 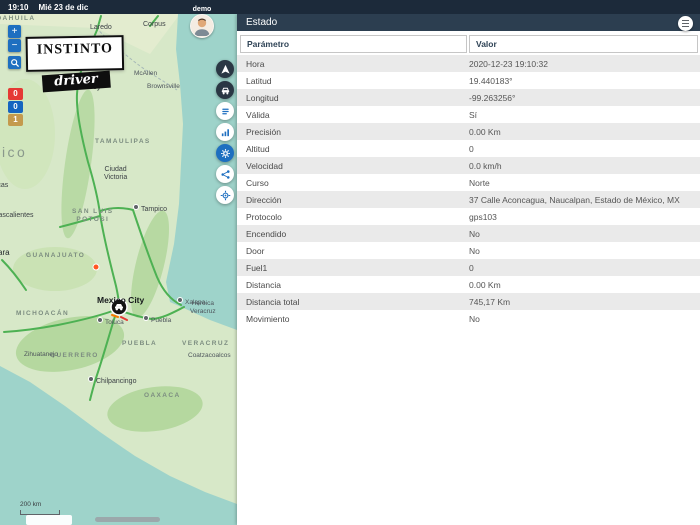 What do you see at coordinates (75, 53) in the screenshot?
I see `logo-instinto-text: INSTINTO` at bounding box center [75, 53].